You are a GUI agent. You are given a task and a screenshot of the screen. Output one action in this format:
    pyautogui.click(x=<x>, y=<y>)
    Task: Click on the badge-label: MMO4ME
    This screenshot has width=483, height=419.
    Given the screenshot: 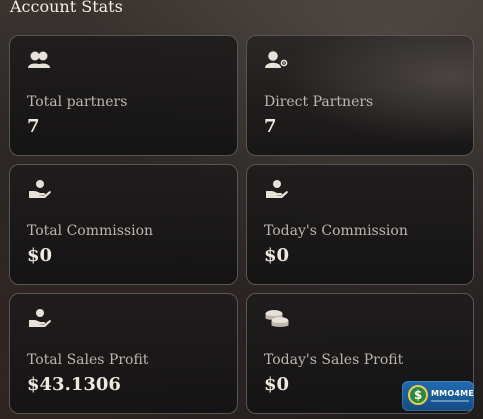 What is the action you would take?
    pyautogui.click(x=452, y=393)
    